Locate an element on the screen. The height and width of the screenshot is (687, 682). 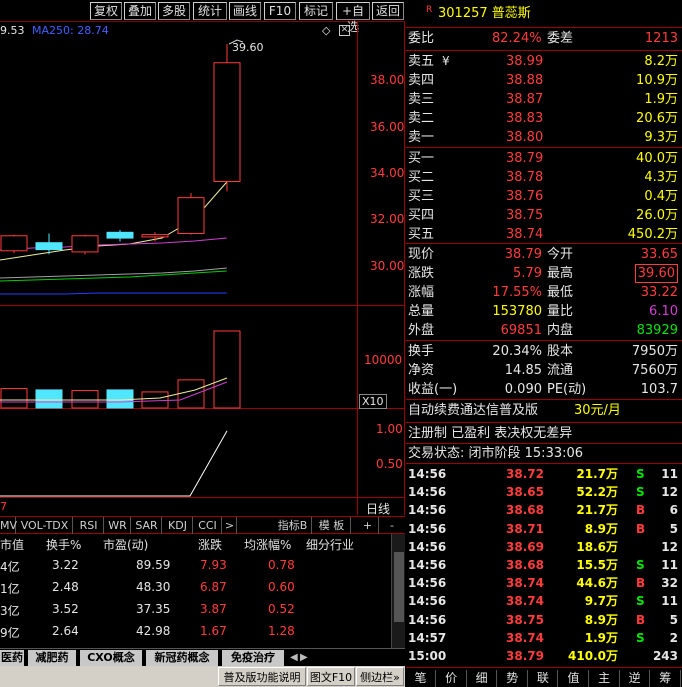
promo-banner: 自动续费通达信普及版 30元/月 is located at coordinates (544, 411).